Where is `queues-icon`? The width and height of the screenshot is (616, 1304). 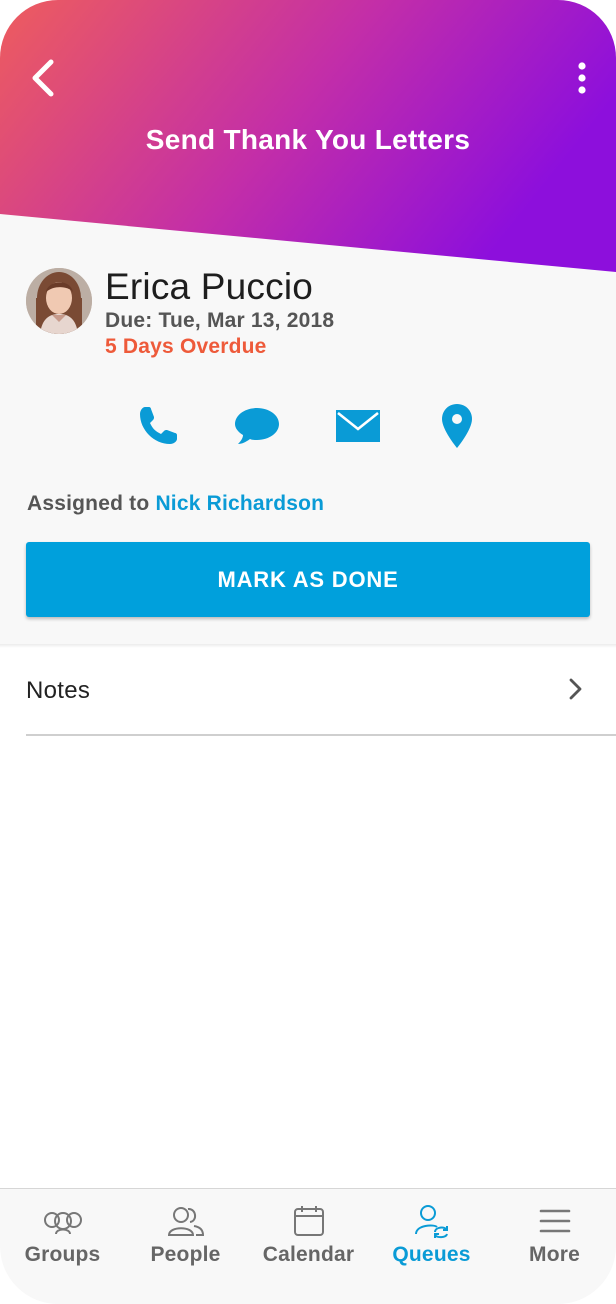
queues-icon is located at coordinates (431, 1221).